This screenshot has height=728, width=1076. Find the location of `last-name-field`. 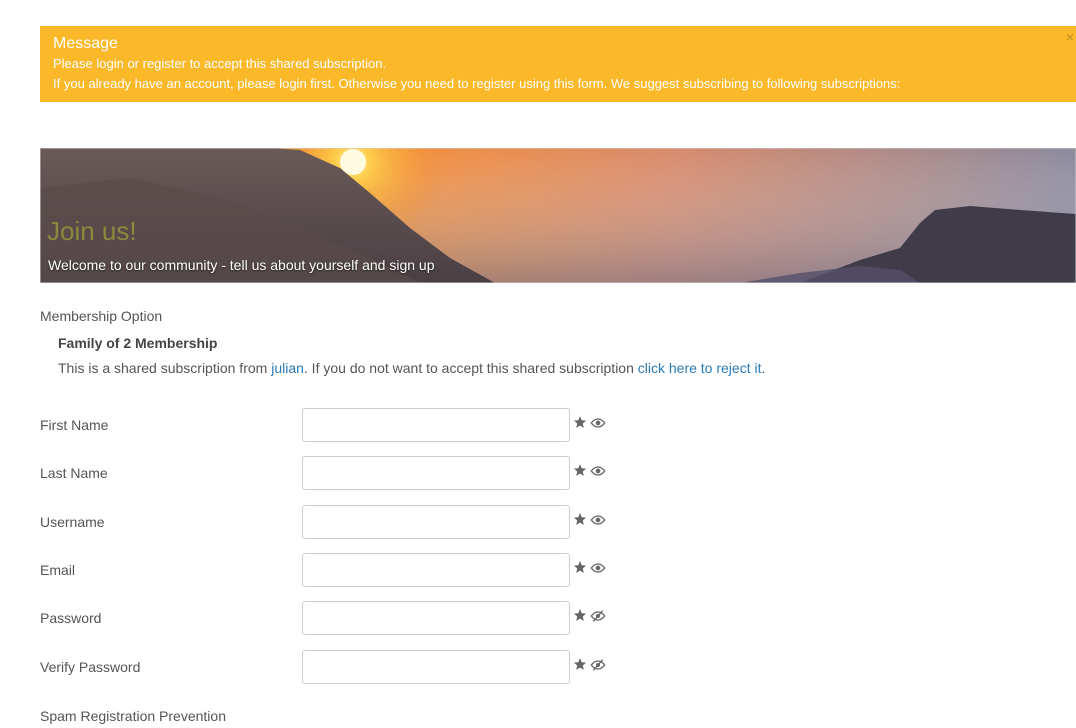

last-name-field is located at coordinates (436, 473).